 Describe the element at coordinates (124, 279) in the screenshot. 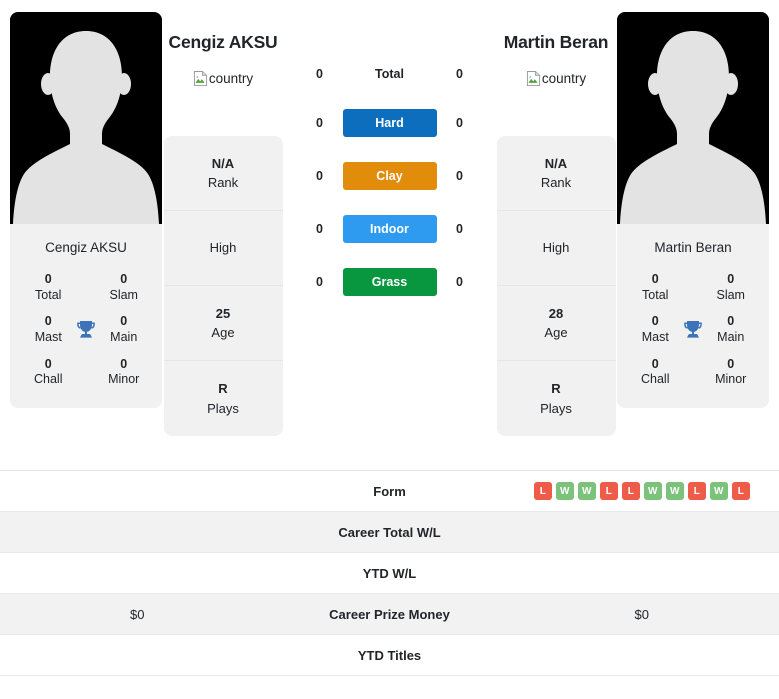

I see `titles-slam-value: 0` at that location.